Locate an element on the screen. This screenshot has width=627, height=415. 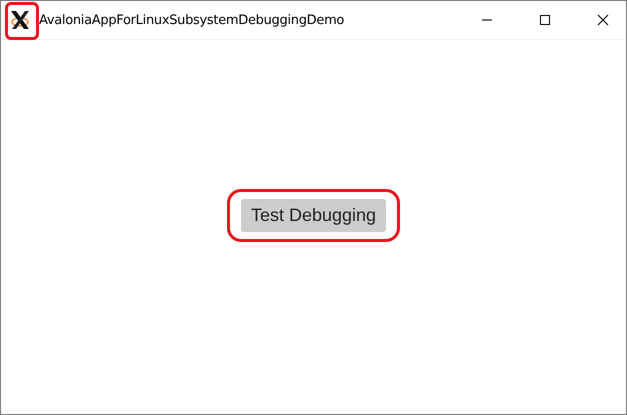
close-icon is located at coordinates (603, 20).